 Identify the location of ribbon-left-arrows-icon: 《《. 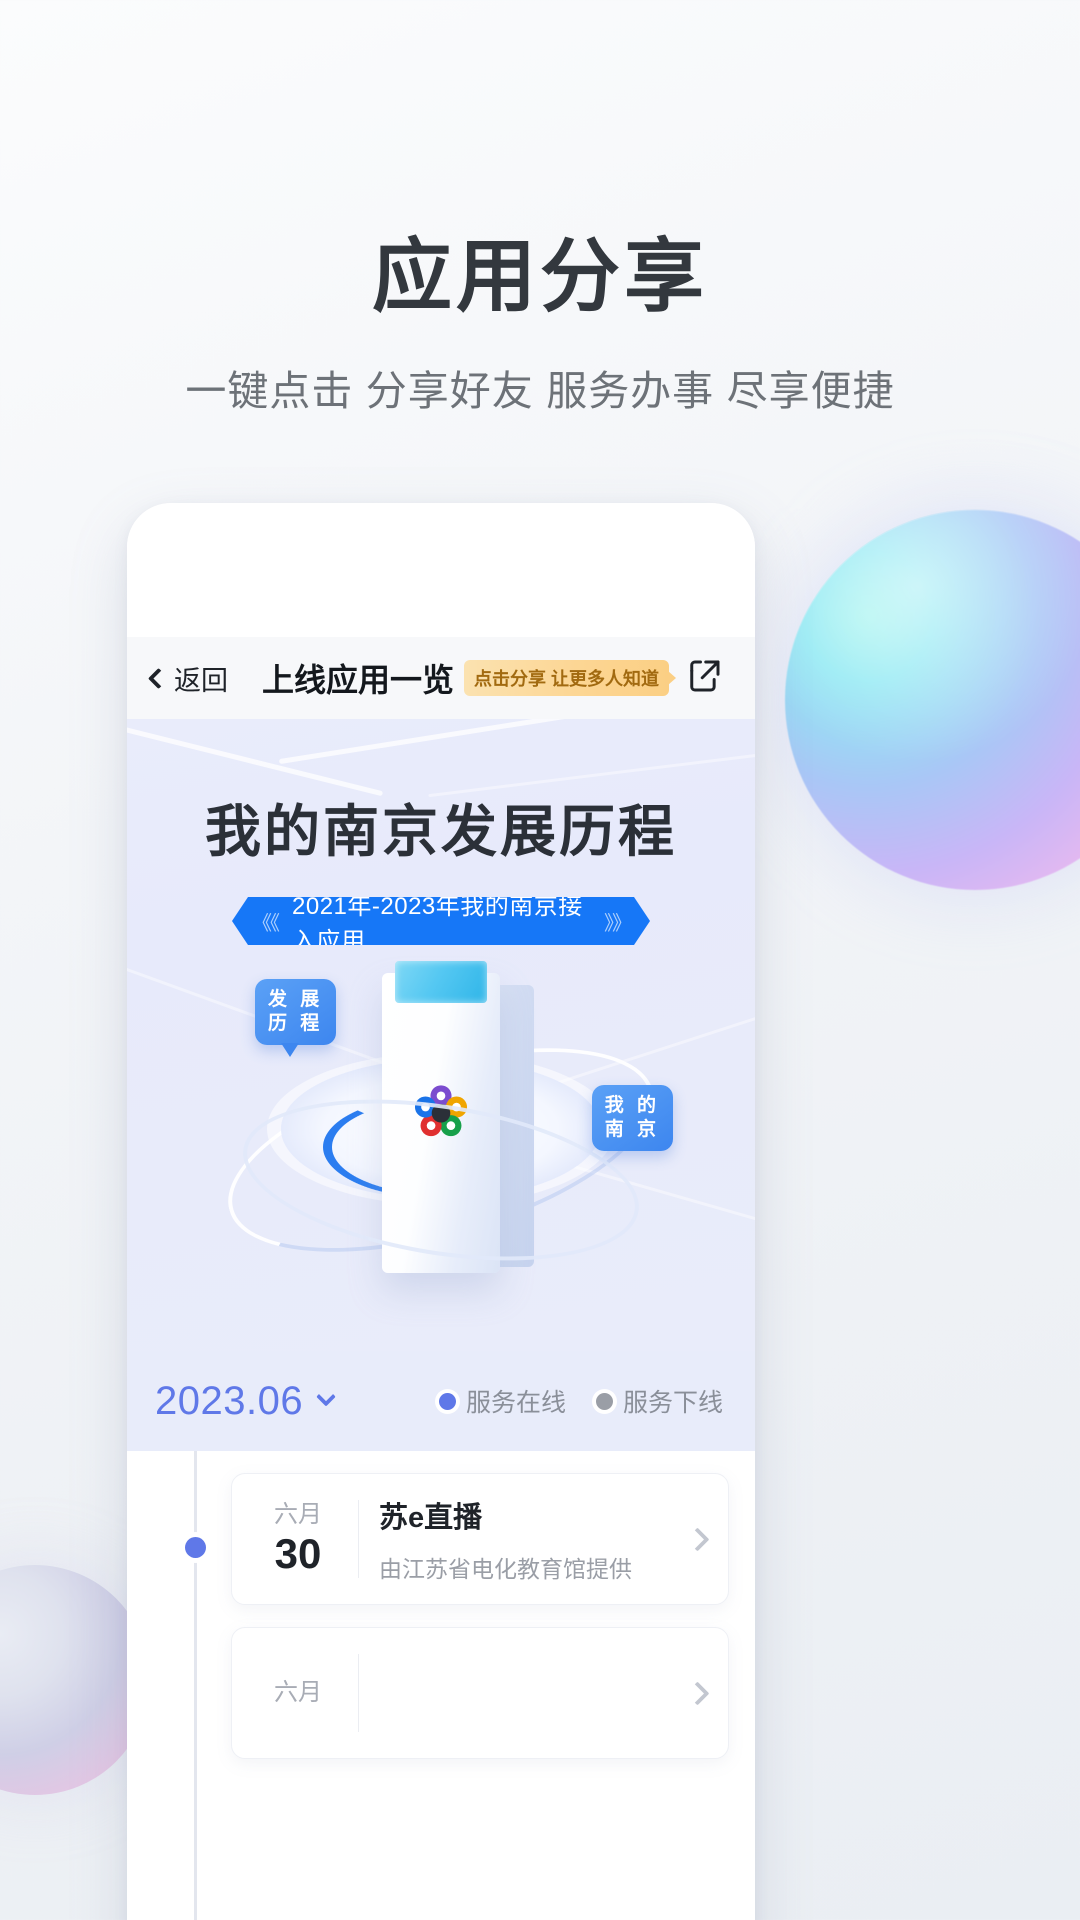
(265, 923).